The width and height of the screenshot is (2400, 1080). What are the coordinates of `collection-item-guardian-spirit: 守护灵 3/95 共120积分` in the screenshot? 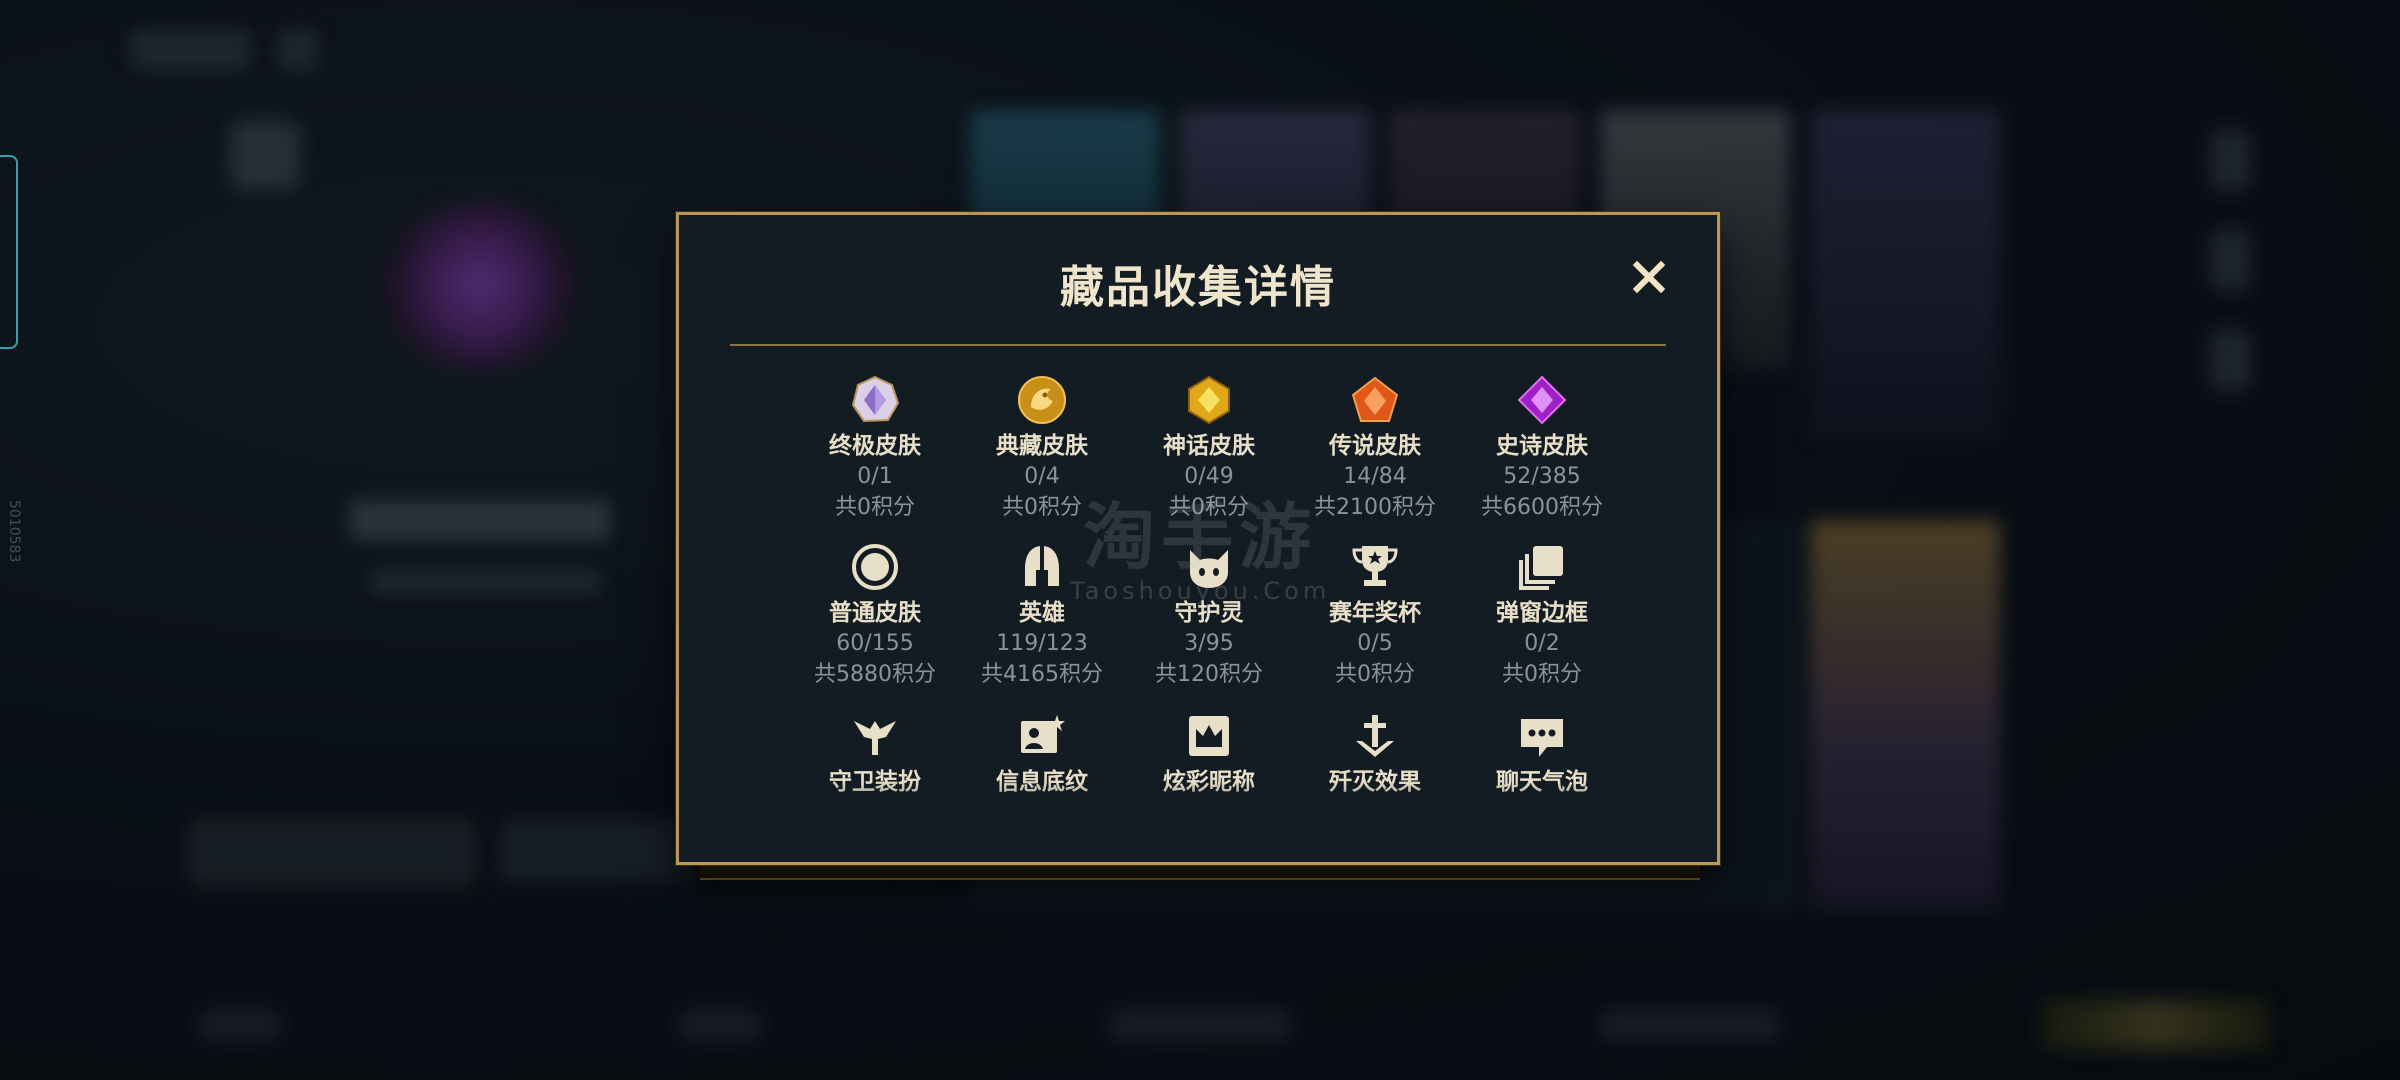 It's located at (1209, 616).